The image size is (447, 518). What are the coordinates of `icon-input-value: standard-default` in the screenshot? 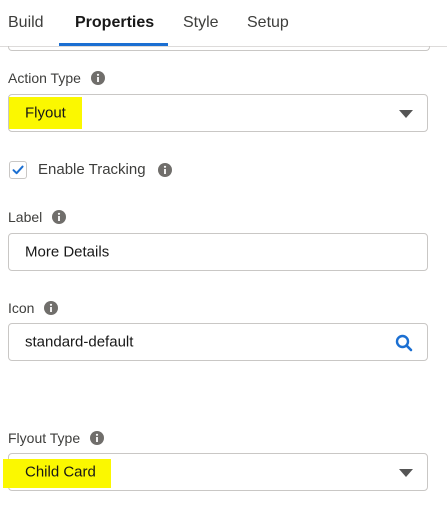 It's located at (79, 342).